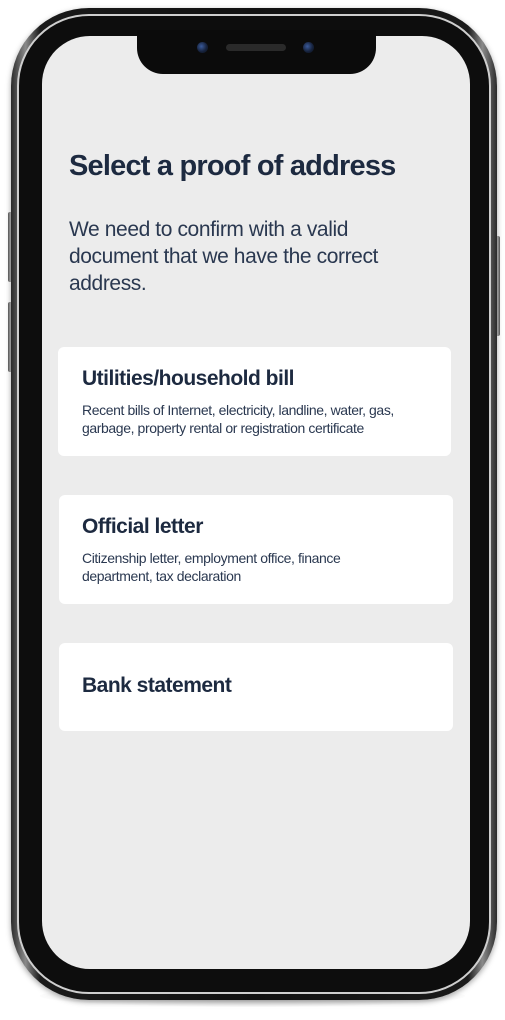 This screenshot has width=505, height=1020. Describe the element at coordinates (256, 47) in the screenshot. I see `earpiece-speaker` at that location.